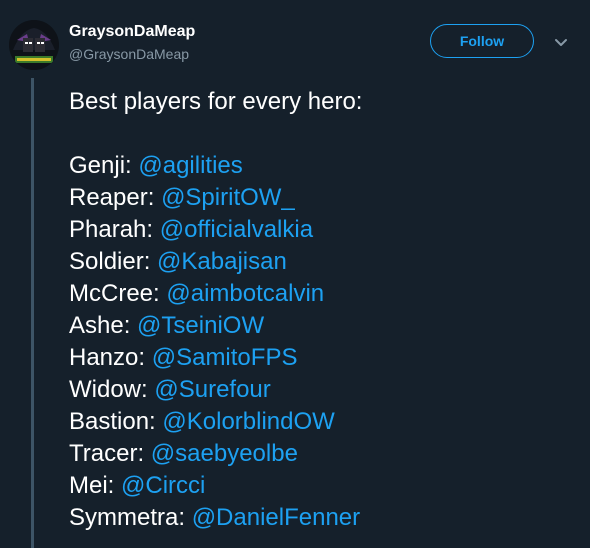 This screenshot has width=590, height=548. I want to click on hero-name: Bastion:, so click(112, 421).